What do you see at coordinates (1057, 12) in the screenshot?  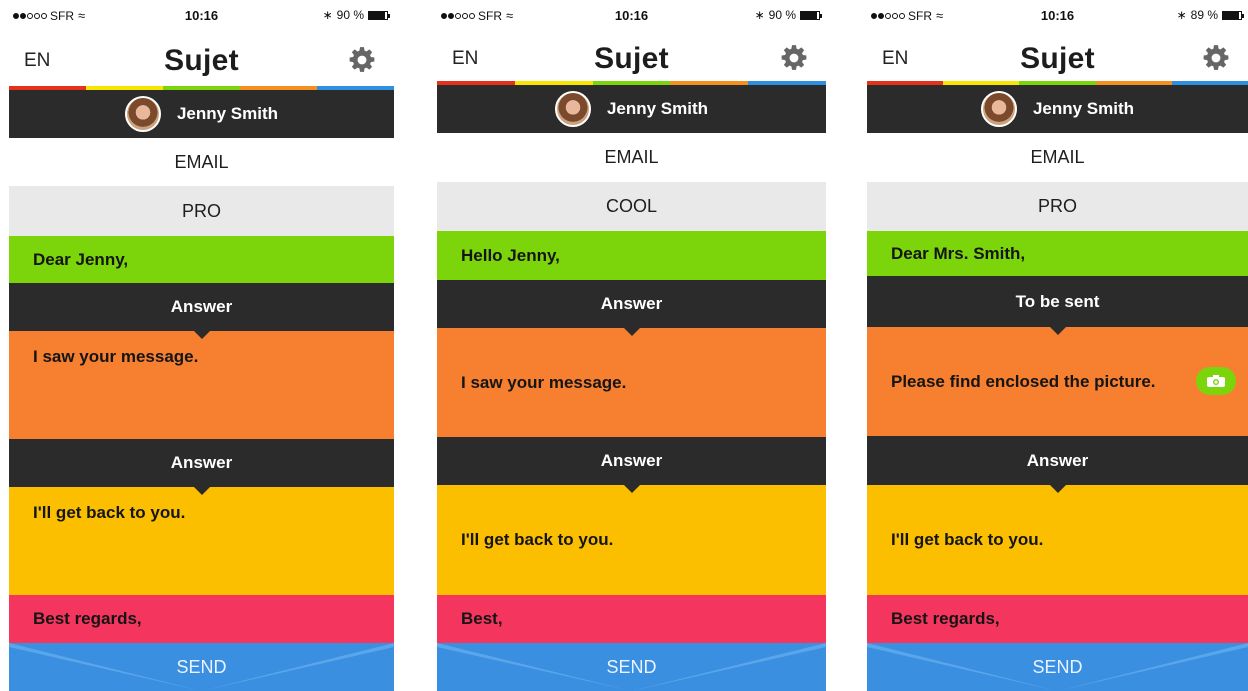 I see `status-bar: SFR ≈ 10:16 ∗ 89 %` at bounding box center [1057, 12].